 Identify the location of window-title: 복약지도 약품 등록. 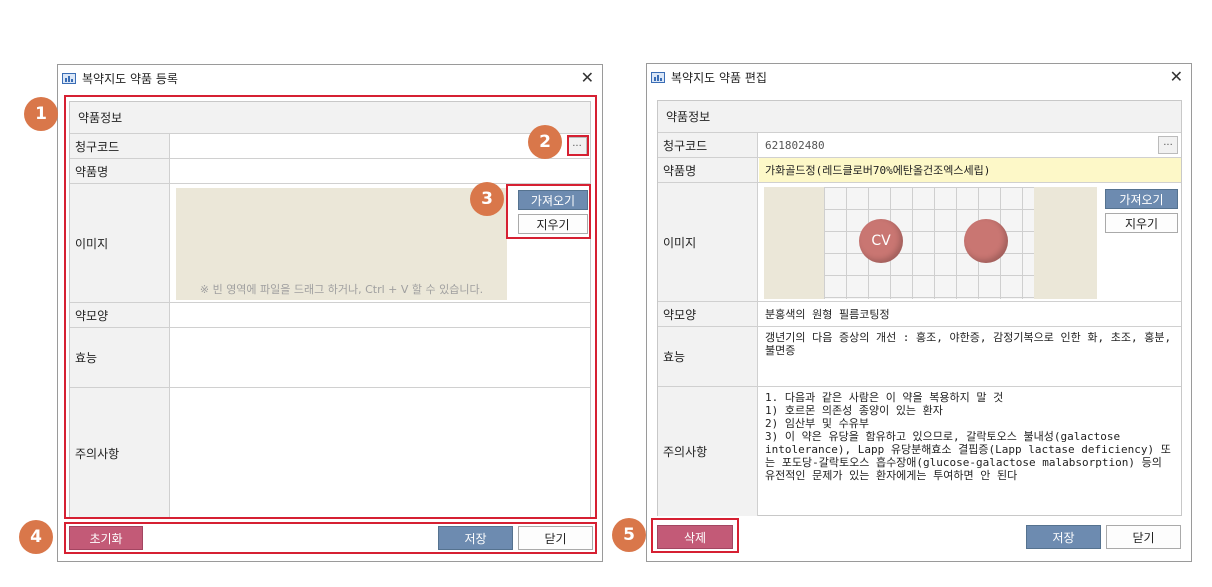
(130, 78).